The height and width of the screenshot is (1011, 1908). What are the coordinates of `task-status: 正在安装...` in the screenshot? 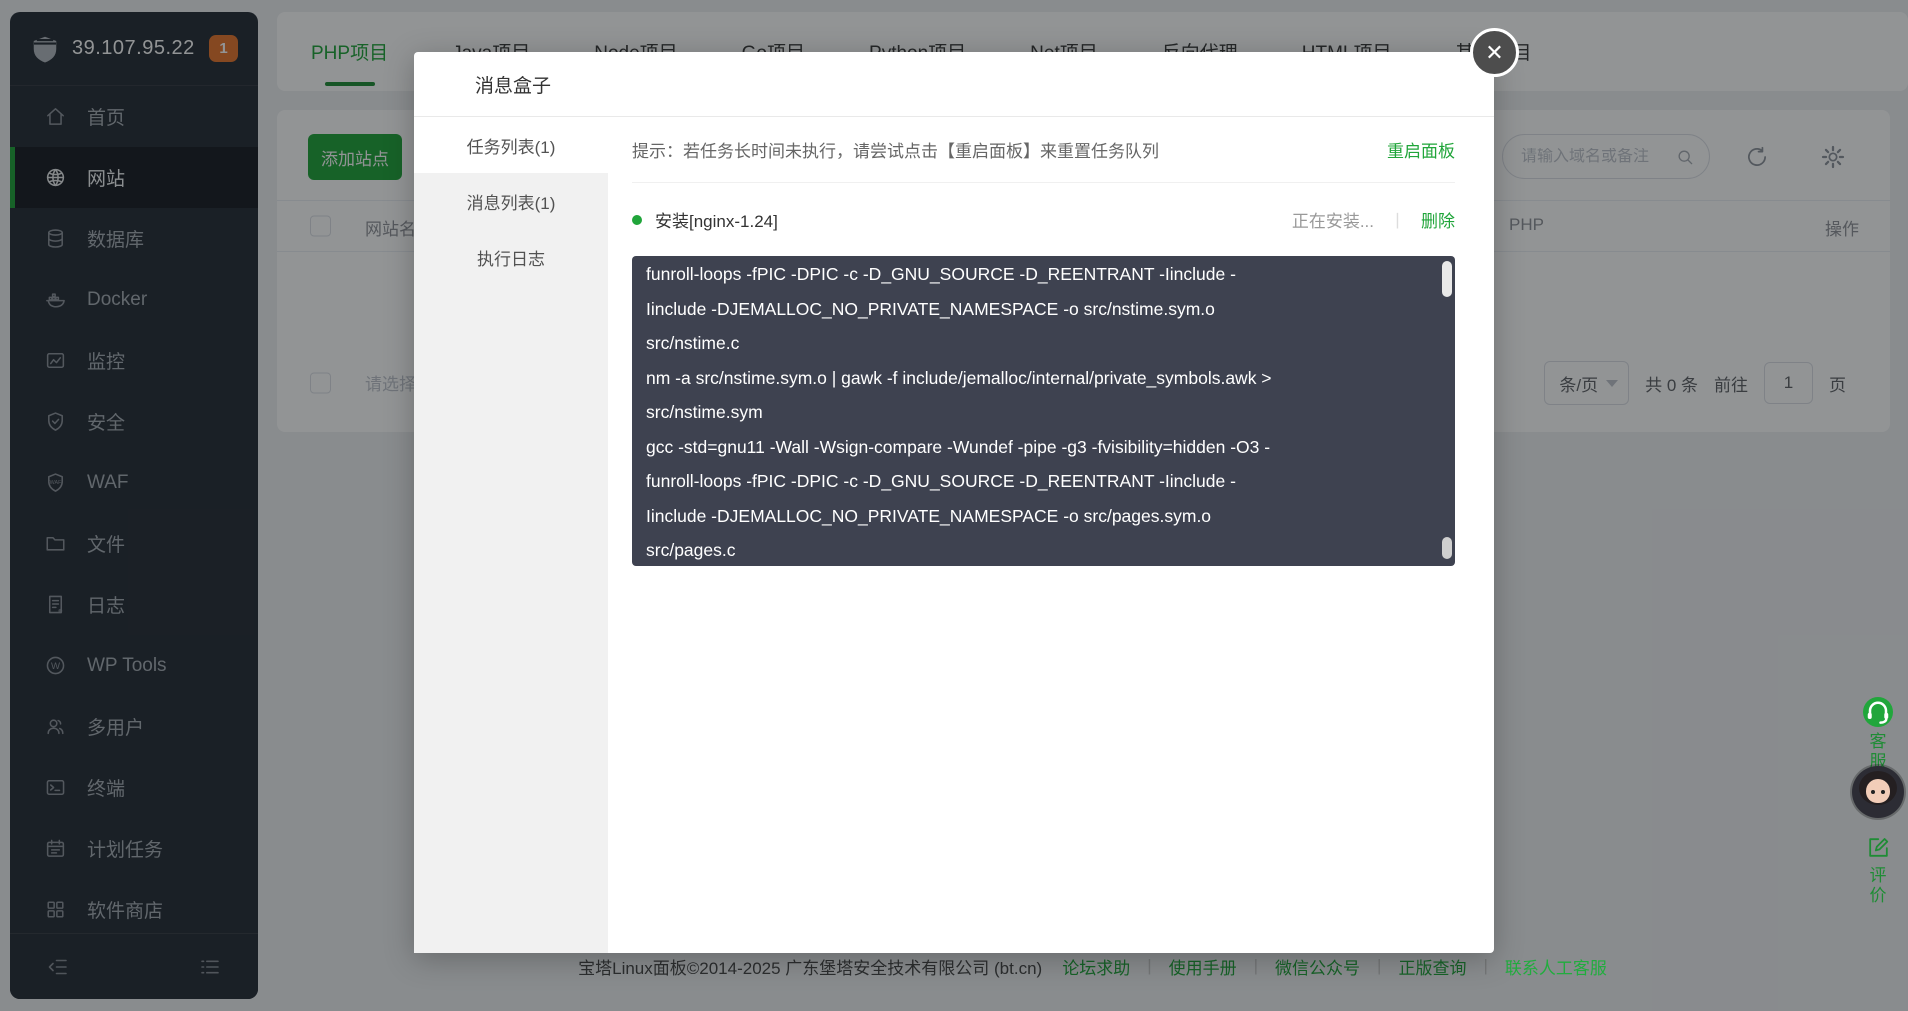 It's located at (1332, 221).